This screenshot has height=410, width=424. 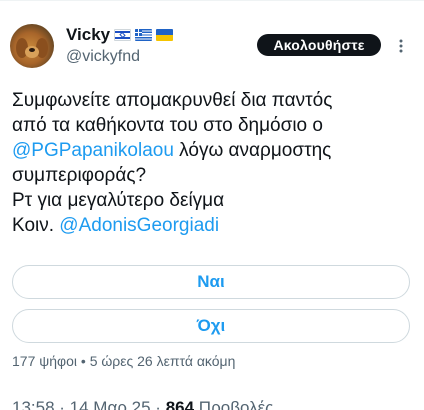 What do you see at coordinates (252, 150) in the screenshot?
I see `tweet-line-rest: λόγω αναρμοστης` at bounding box center [252, 150].